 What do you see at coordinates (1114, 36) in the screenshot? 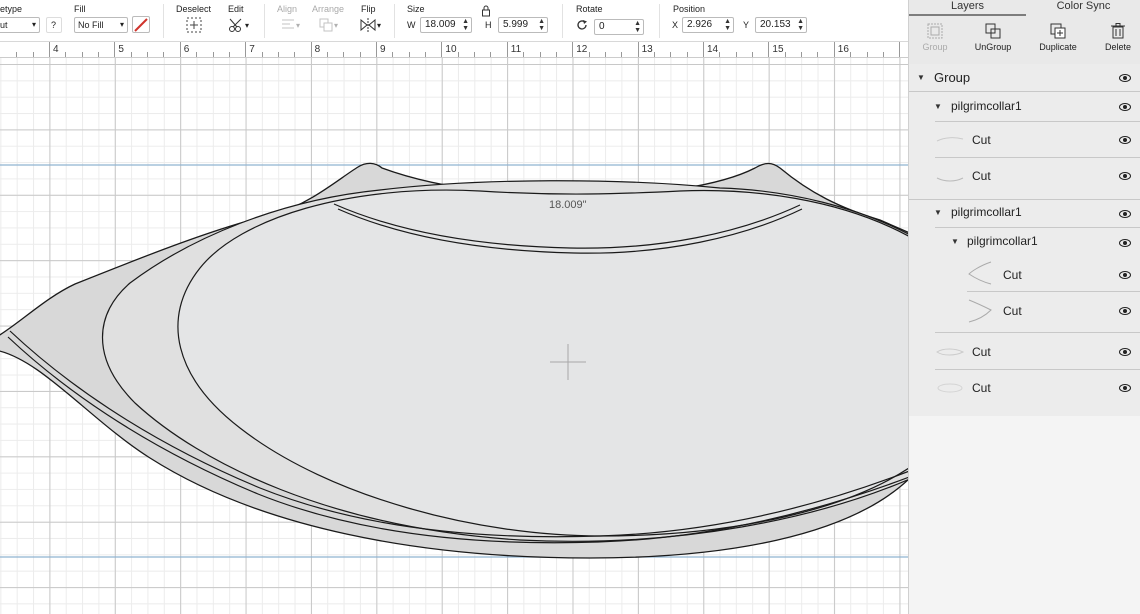
I see `delete-button: Delete` at bounding box center [1114, 36].